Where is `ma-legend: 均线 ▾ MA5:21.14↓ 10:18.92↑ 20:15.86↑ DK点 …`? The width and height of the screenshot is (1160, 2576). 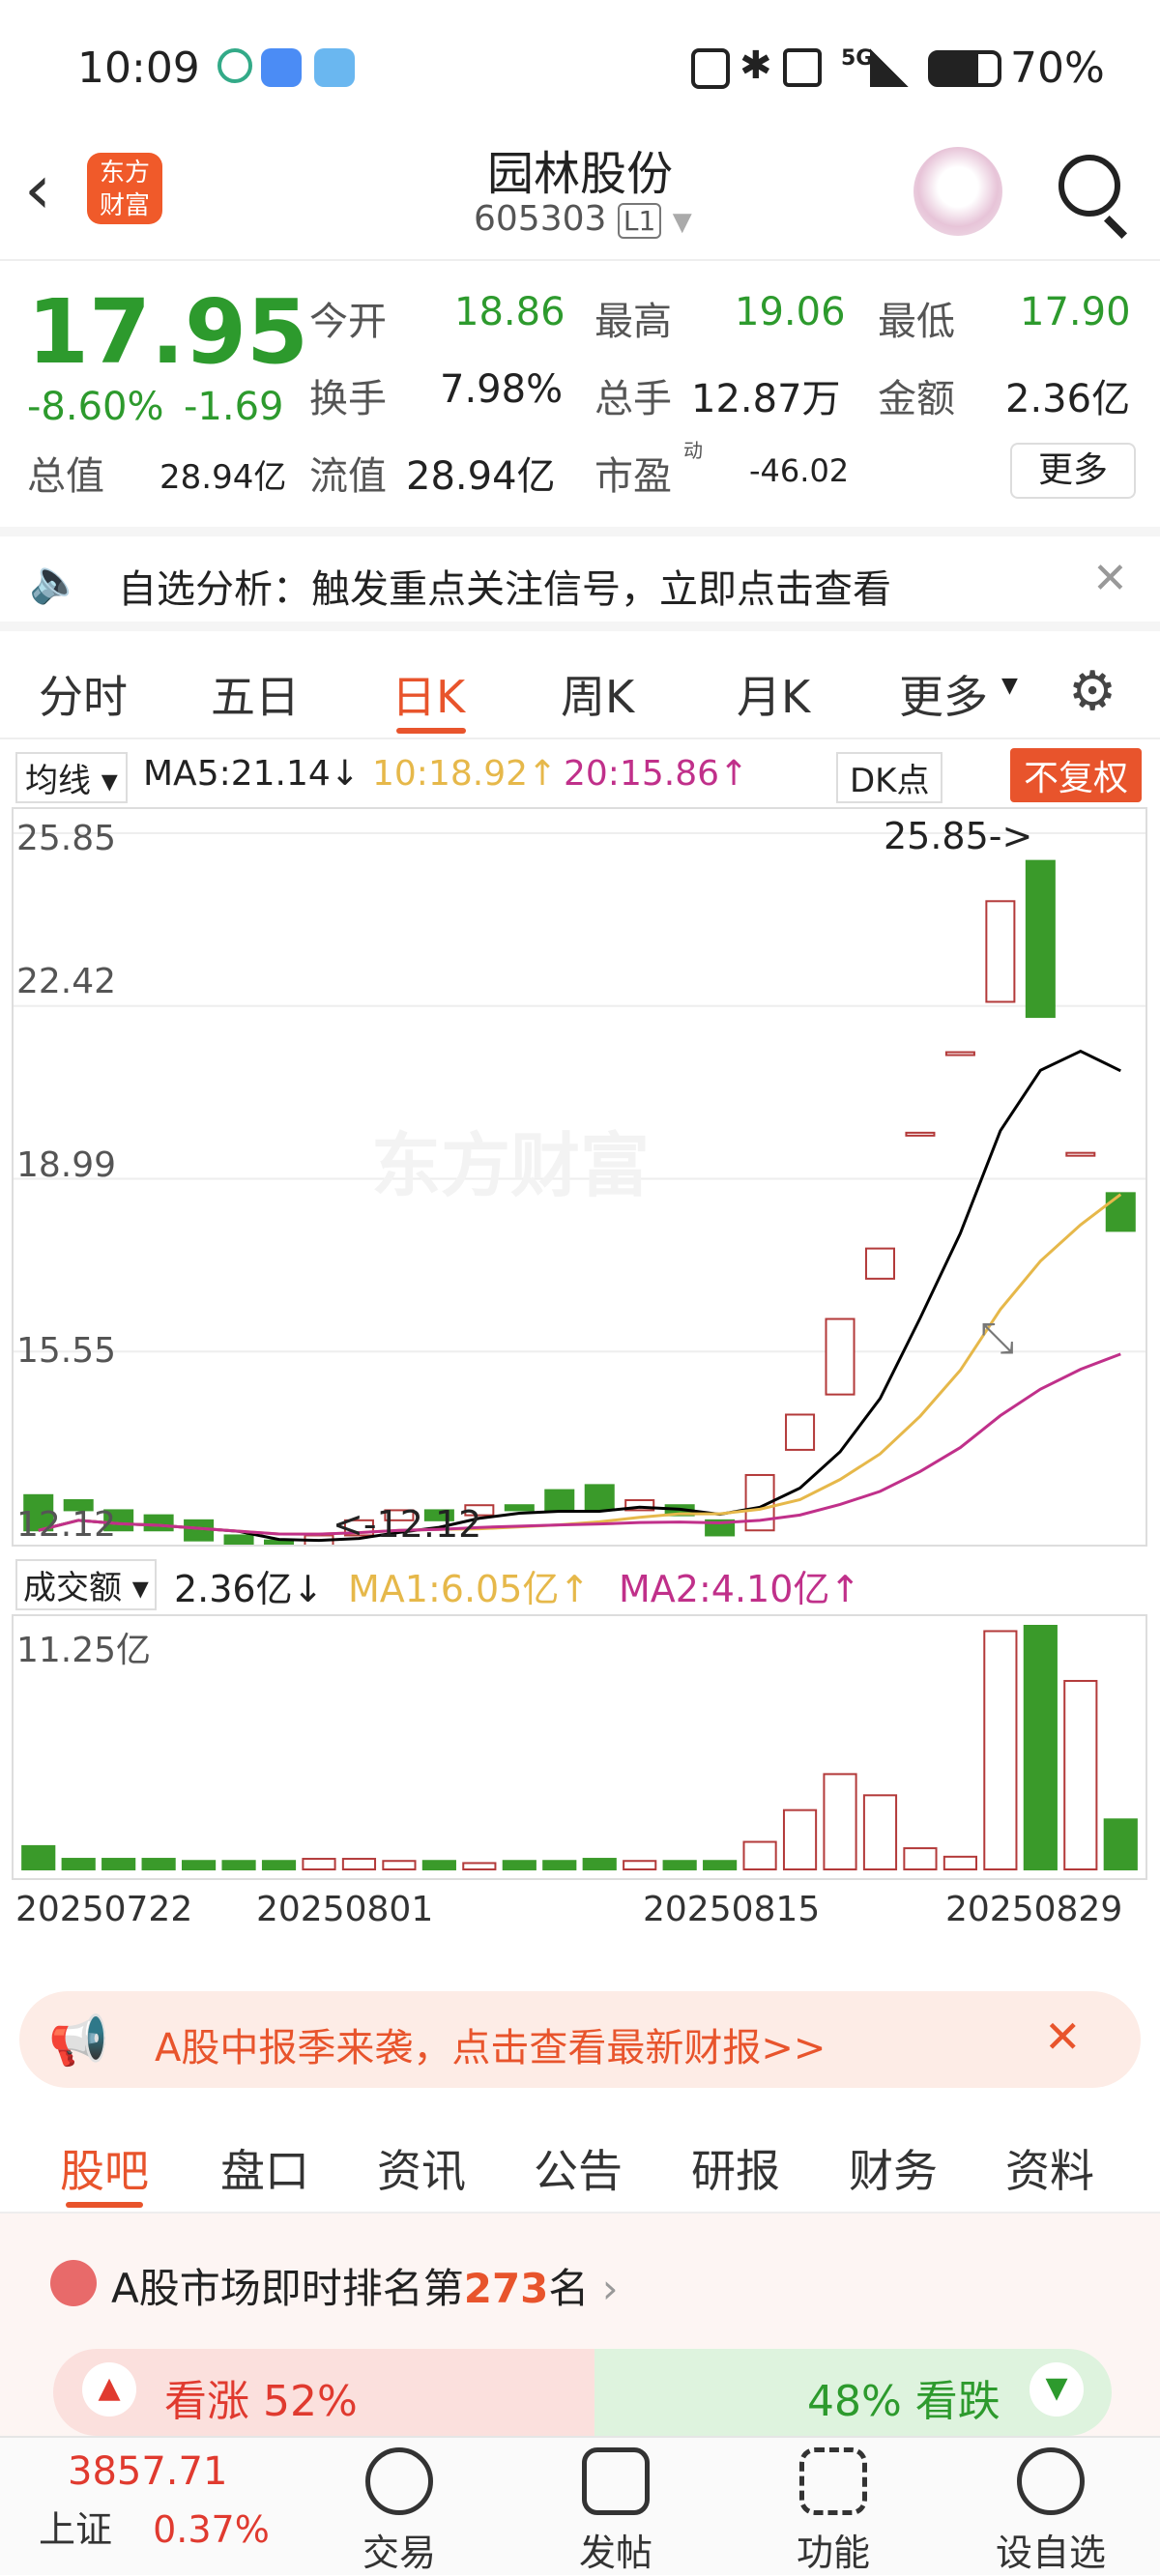 ma-legend: 均线 ▾ MA5:21.14↓ 10:18.92↑ 20:15.86↑ DK点 … is located at coordinates (580, 774).